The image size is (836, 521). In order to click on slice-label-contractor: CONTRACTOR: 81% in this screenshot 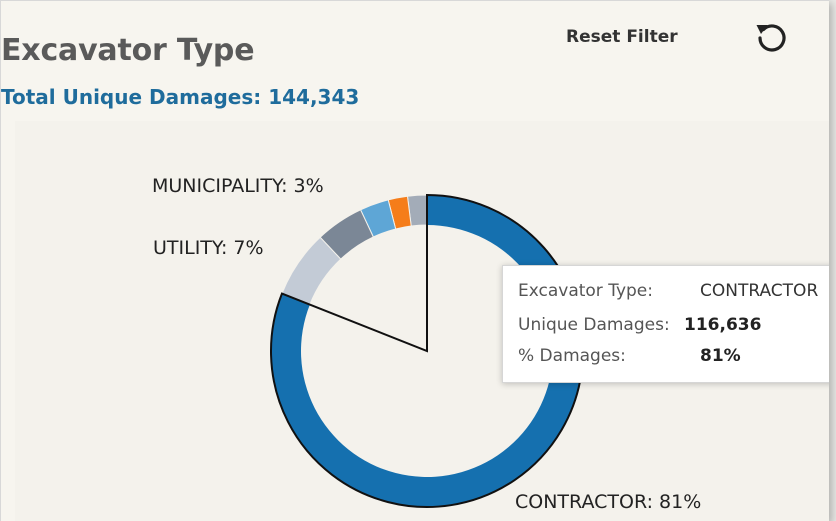, I will do `click(608, 502)`.